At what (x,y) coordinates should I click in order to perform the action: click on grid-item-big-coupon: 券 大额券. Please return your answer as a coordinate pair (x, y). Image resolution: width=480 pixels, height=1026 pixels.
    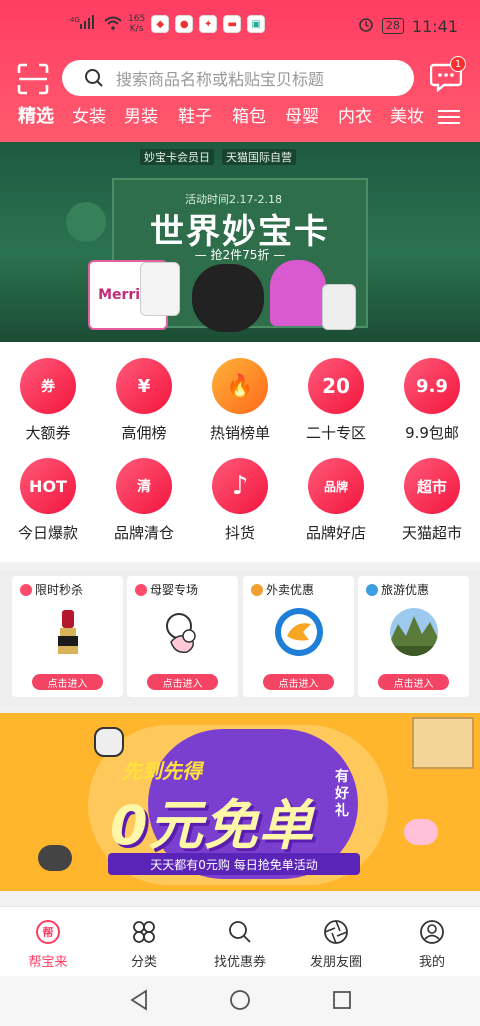
    Looking at the image, I should click on (48, 400).